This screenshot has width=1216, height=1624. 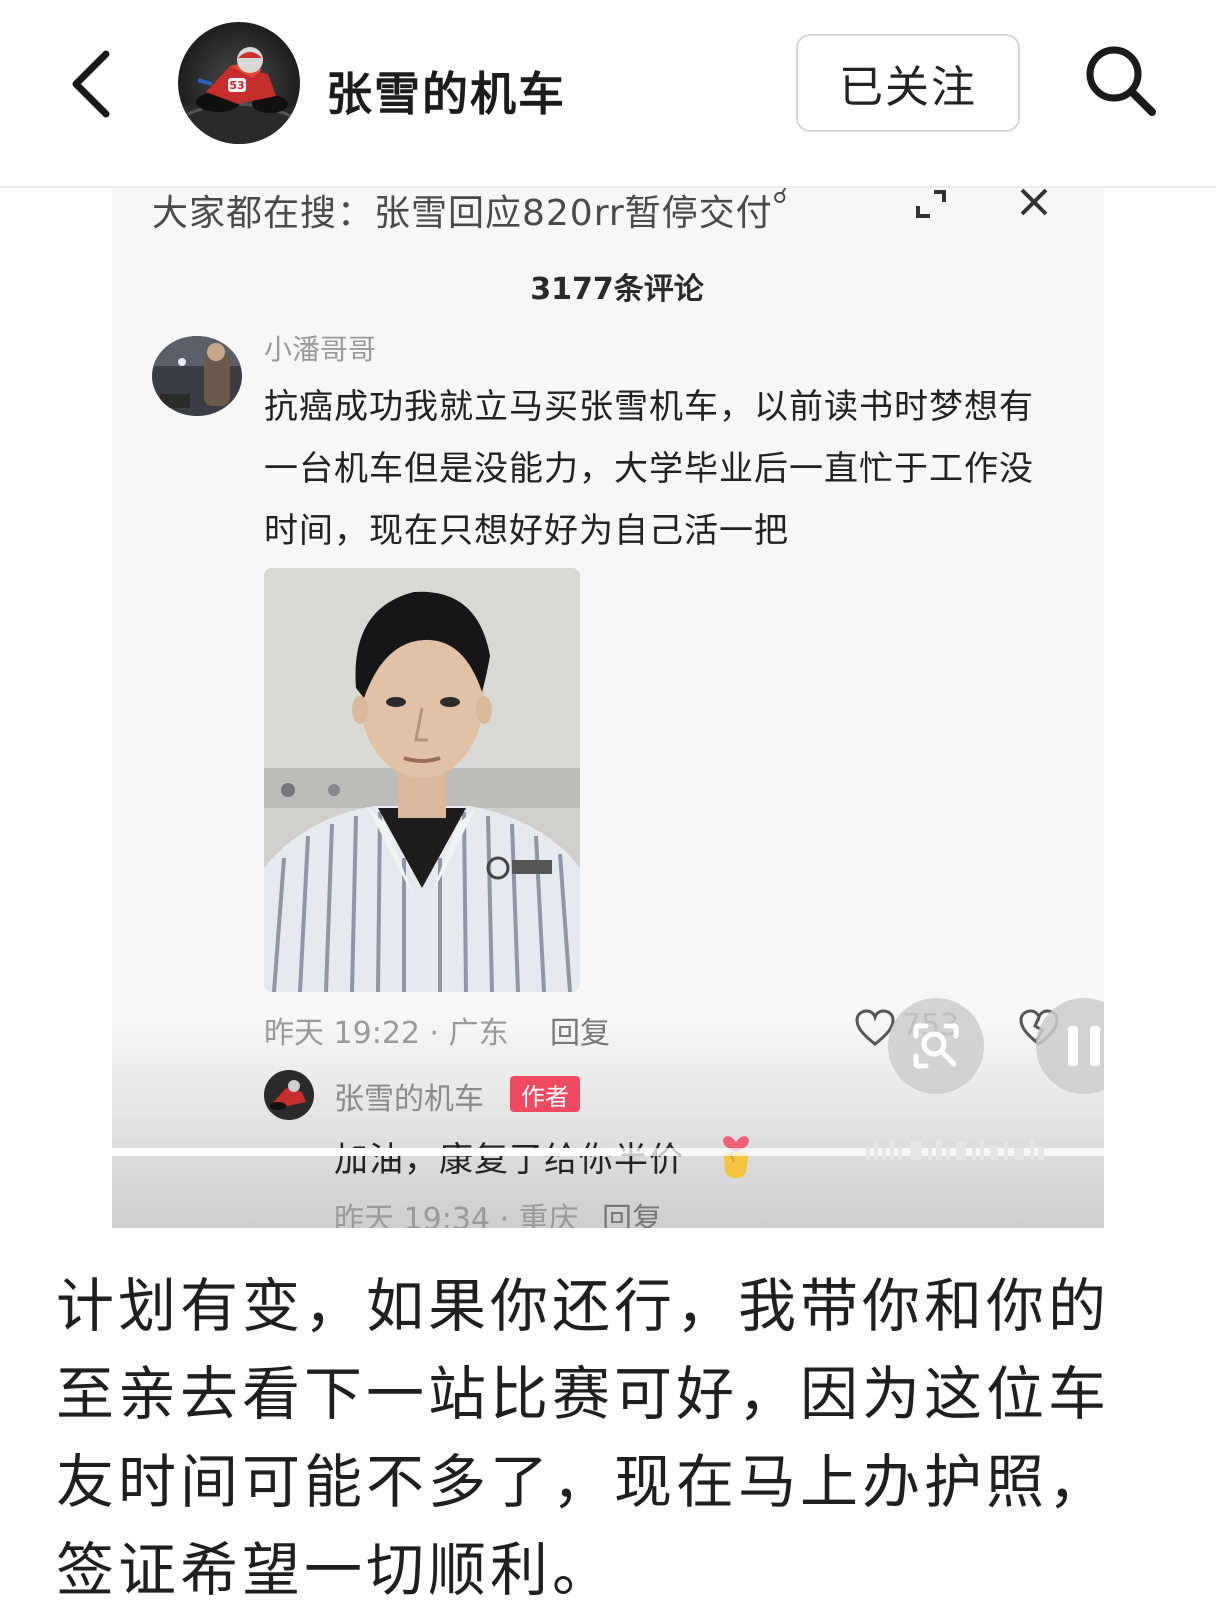 I want to click on close-icon, so click(x=1034, y=204).